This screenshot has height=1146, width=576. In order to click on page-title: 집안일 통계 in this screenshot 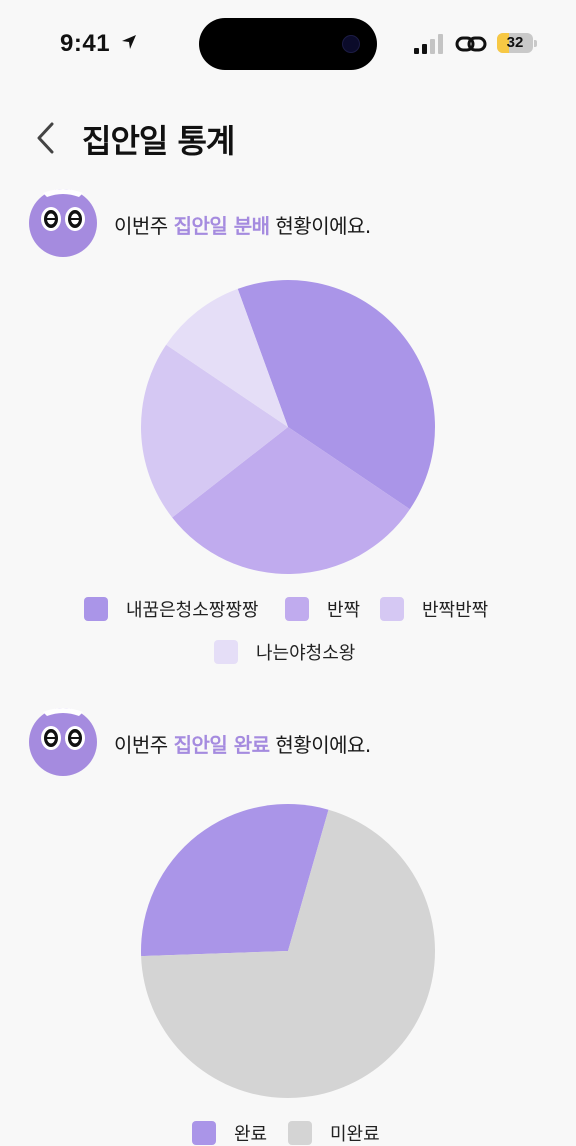, I will do `click(158, 141)`.